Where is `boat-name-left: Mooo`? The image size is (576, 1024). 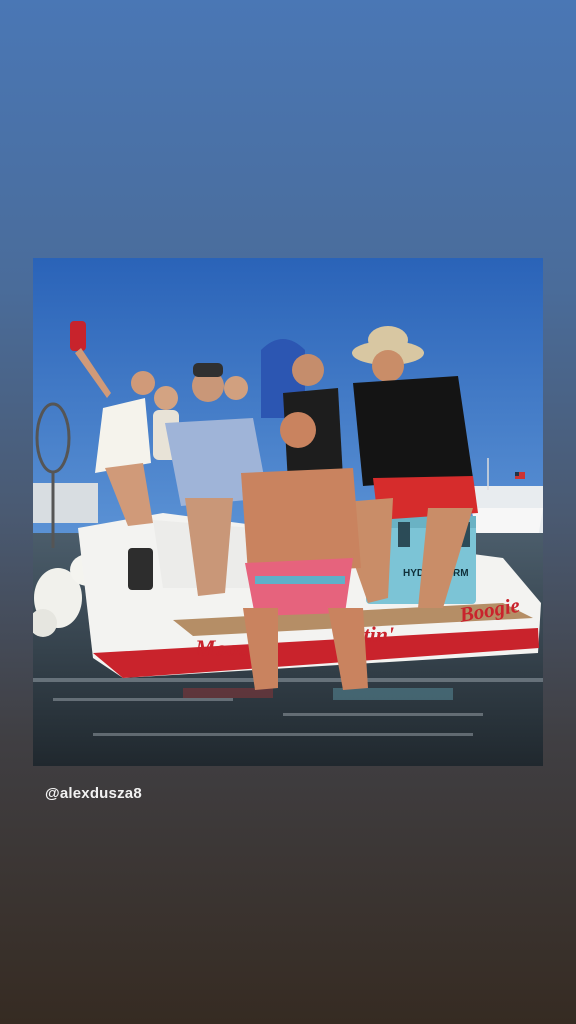
boat-name-left: Mooo is located at coordinates (222, 648).